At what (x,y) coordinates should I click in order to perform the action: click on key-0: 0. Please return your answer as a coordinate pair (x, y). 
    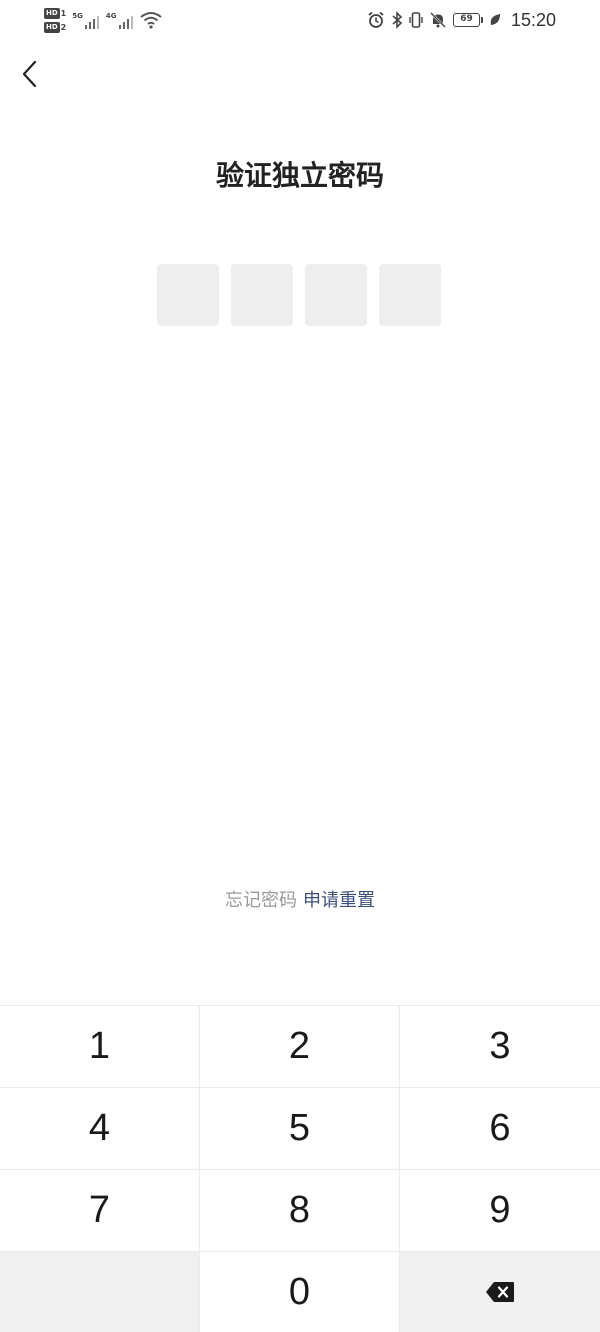
    Looking at the image, I should click on (300, 1292).